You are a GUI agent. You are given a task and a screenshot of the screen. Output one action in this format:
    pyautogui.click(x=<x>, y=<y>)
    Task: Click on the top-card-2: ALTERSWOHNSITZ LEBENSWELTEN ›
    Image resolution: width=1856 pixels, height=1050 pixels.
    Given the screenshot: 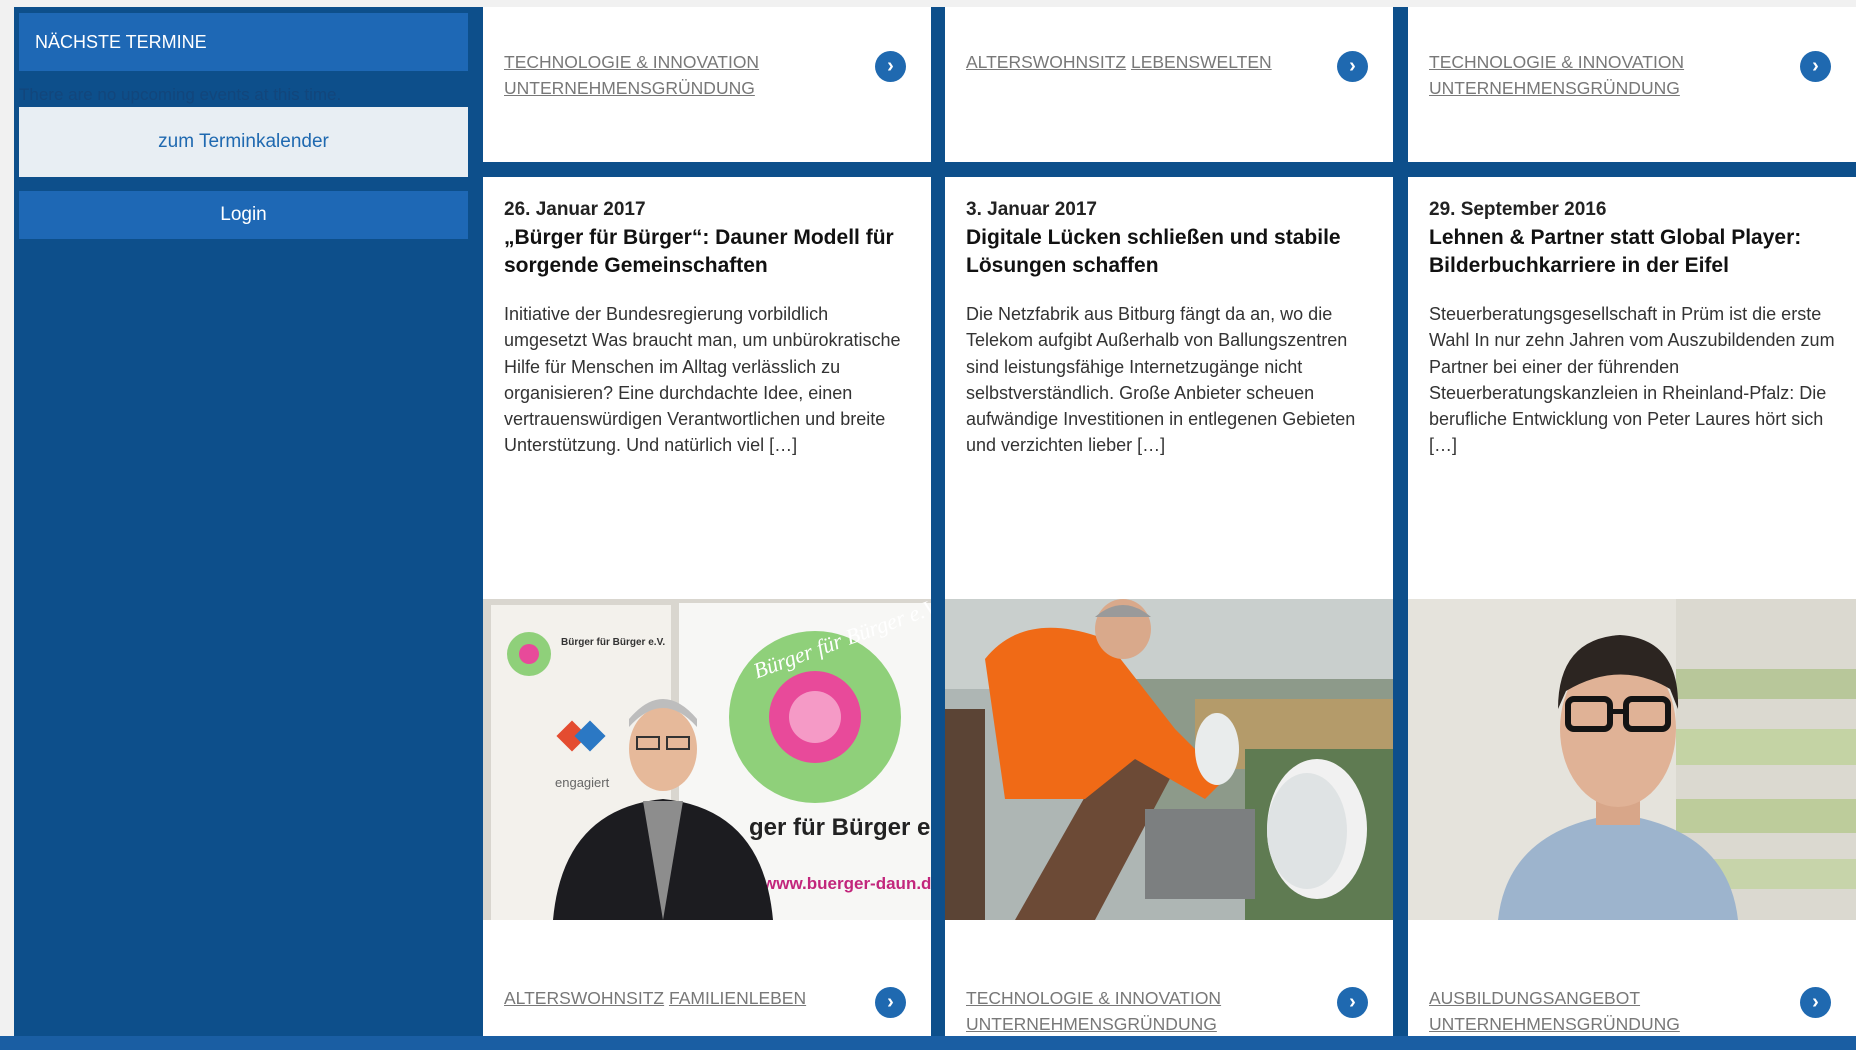 What is the action you would take?
    pyautogui.click(x=1169, y=84)
    